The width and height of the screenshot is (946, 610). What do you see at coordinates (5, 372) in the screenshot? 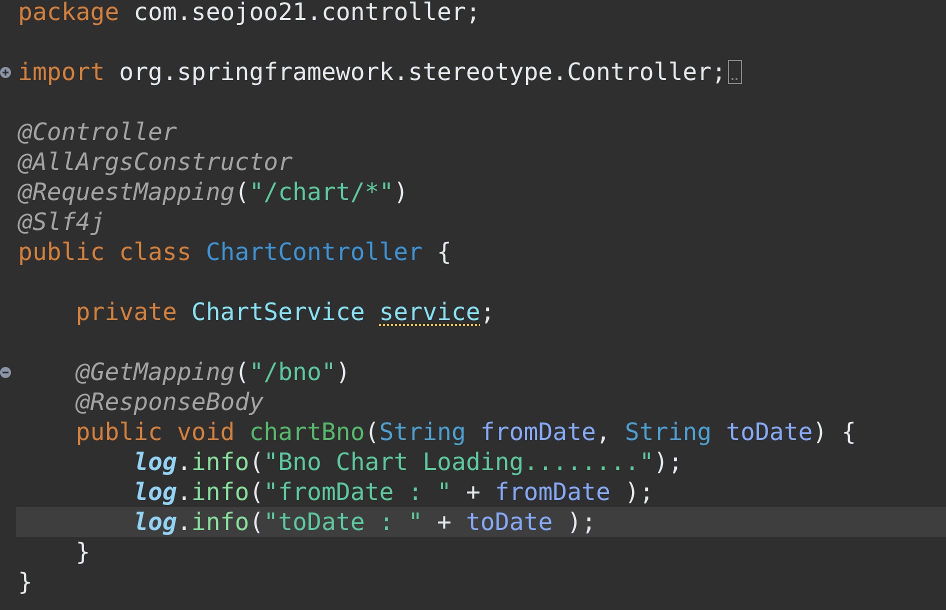
I see `collapse-icon` at bounding box center [5, 372].